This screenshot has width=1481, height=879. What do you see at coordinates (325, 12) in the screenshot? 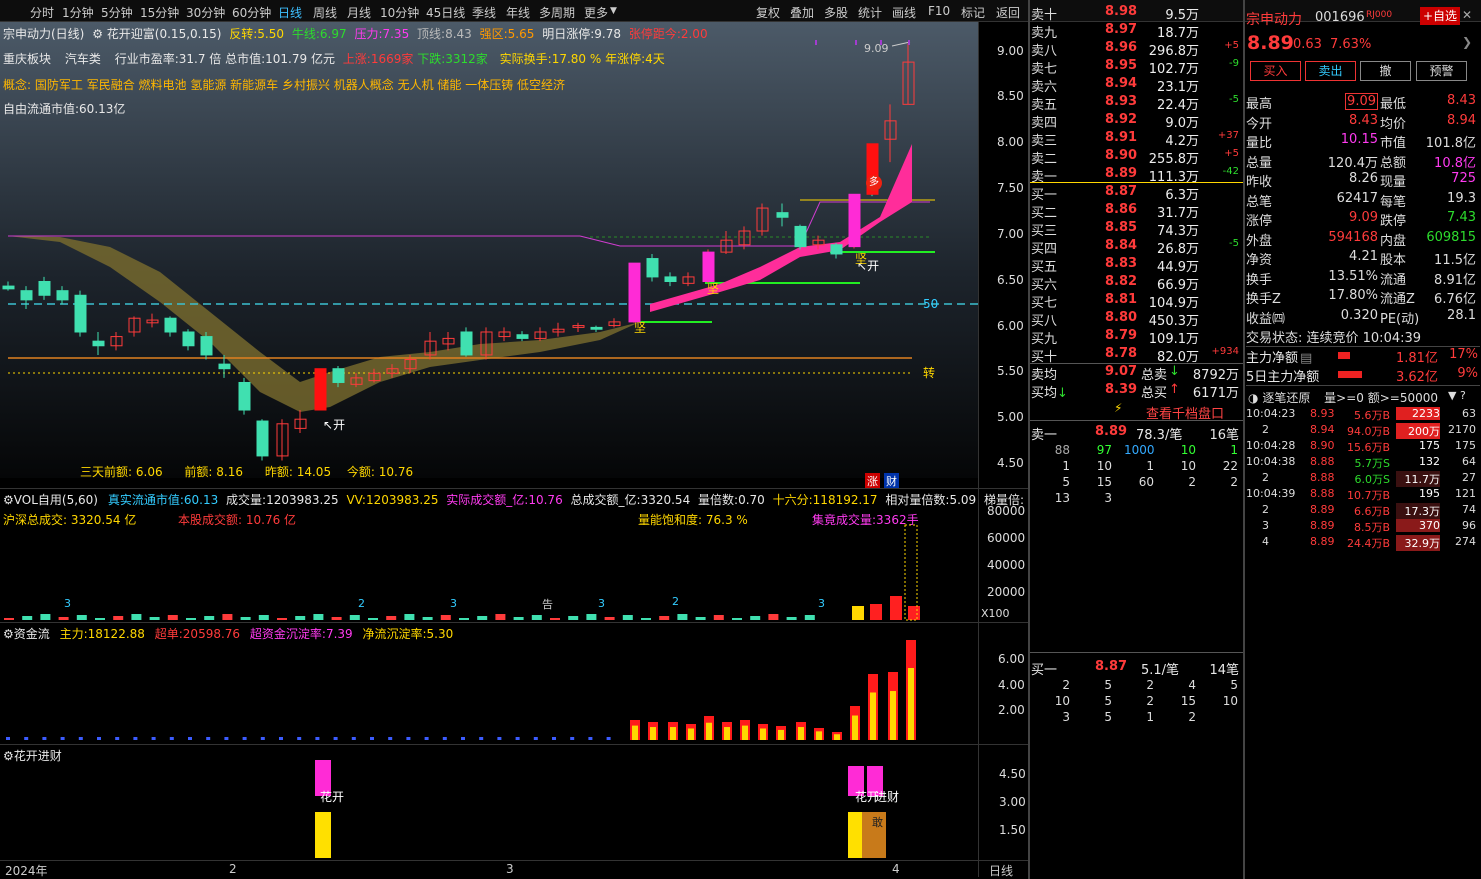
I see `tab-weekly: 周线` at bounding box center [325, 12].